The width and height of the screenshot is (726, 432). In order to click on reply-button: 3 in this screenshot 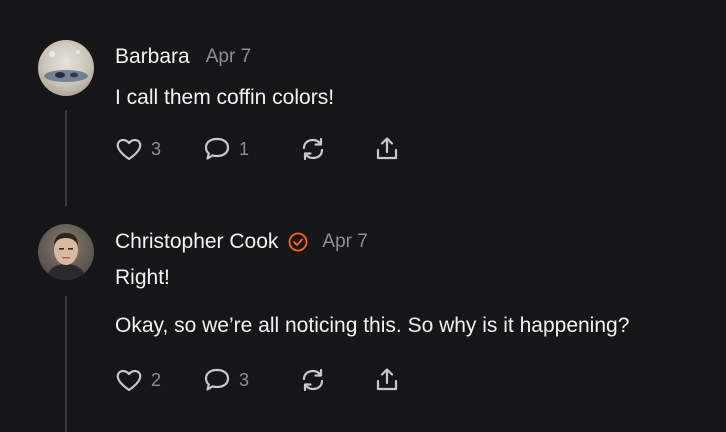, I will do `click(251, 380)`.